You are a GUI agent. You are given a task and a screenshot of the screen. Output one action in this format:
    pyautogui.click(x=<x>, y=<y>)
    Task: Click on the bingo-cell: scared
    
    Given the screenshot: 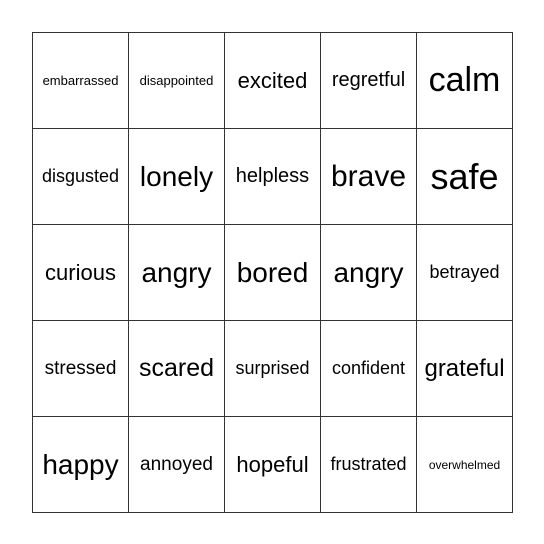 What is the action you would take?
    pyautogui.click(x=177, y=369)
    